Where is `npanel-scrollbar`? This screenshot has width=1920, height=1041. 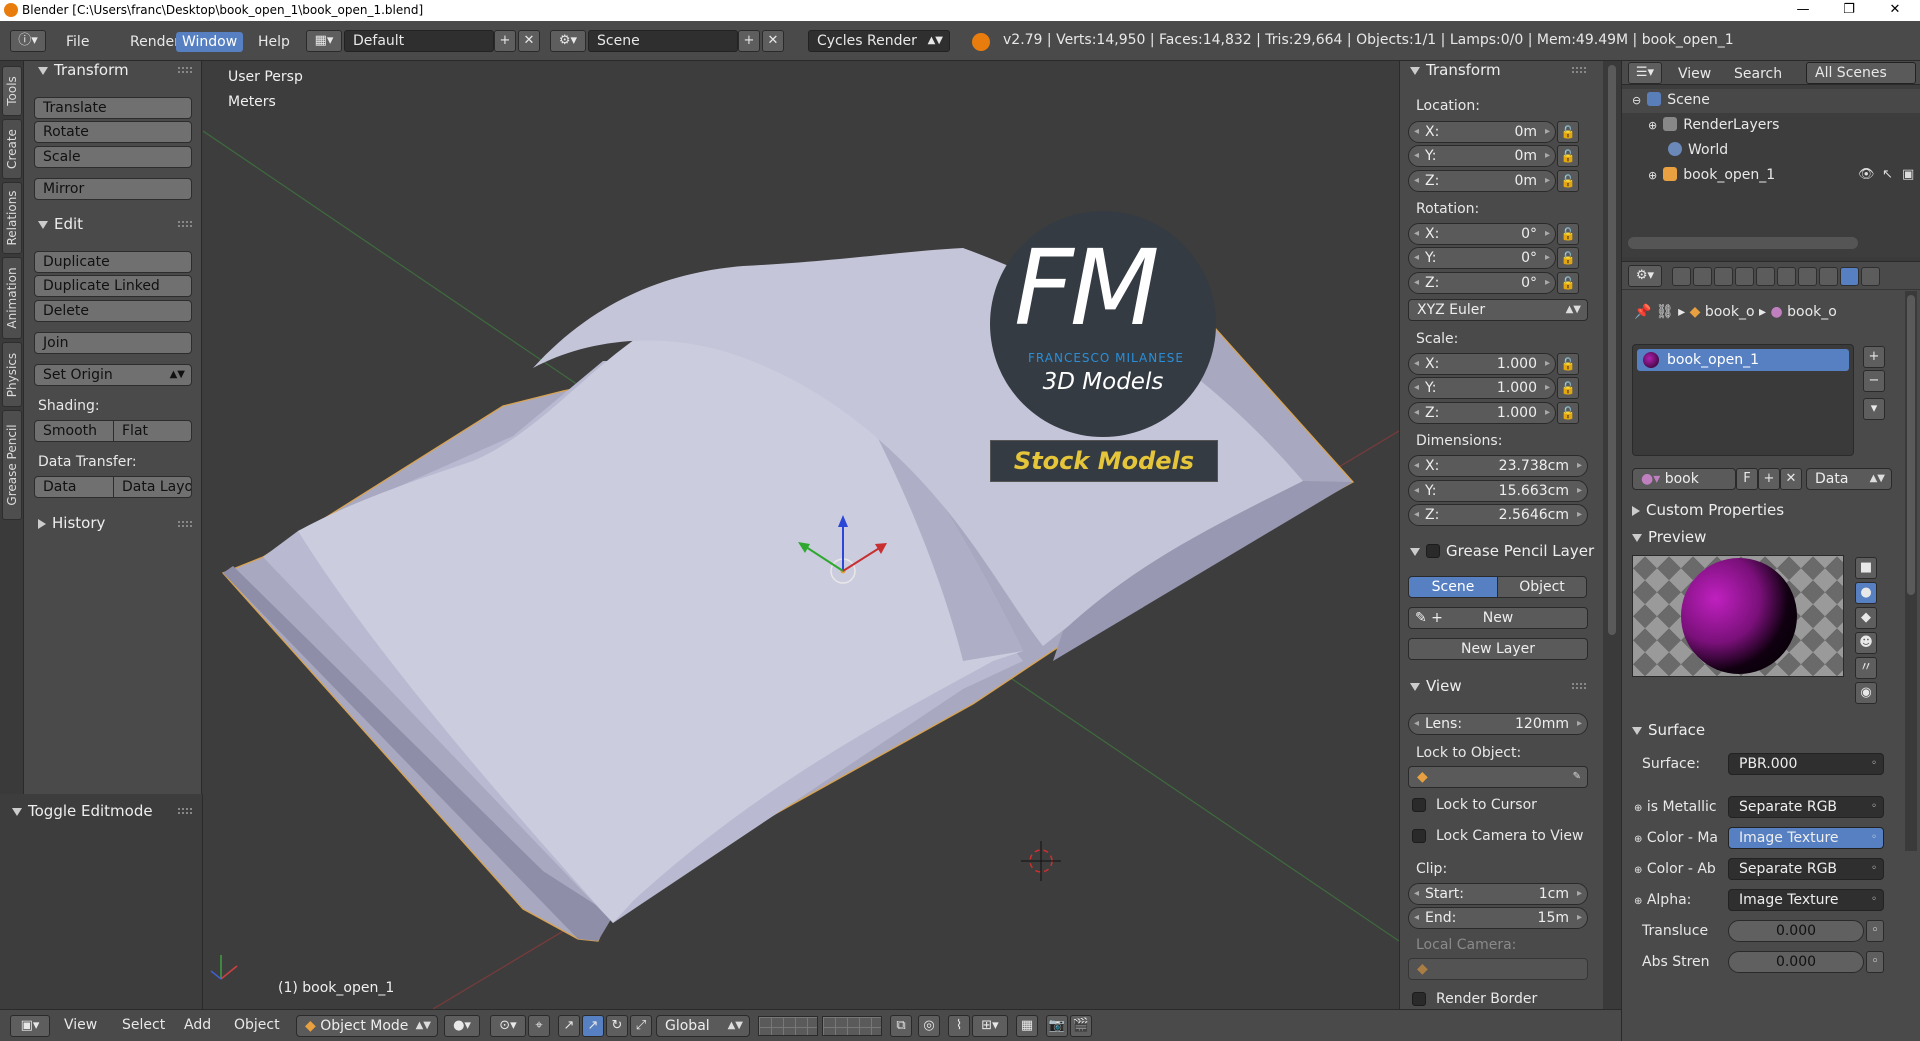 npanel-scrollbar is located at coordinates (1612, 535).